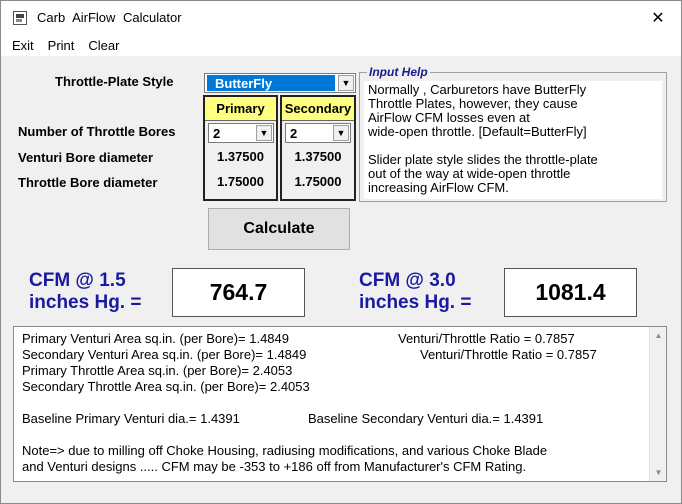 The width and height of the screenshot is (682, 504). Describe the element at coordinates (658, 335) in the screenshot. I see `scroll-up-icon: ▲` at that location.